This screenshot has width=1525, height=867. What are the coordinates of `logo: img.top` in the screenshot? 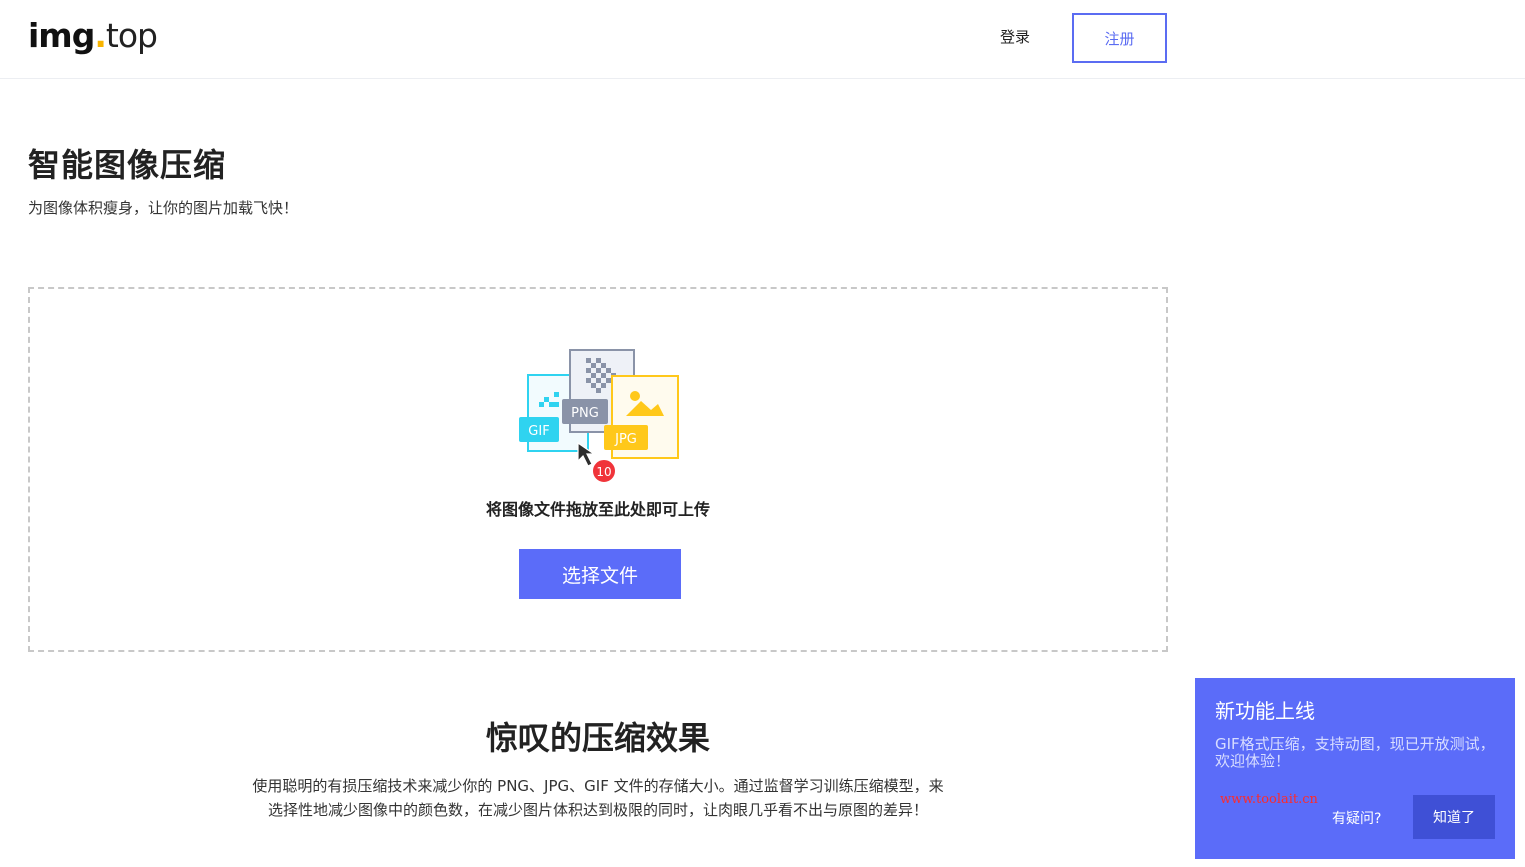 It's located at (93, 36).